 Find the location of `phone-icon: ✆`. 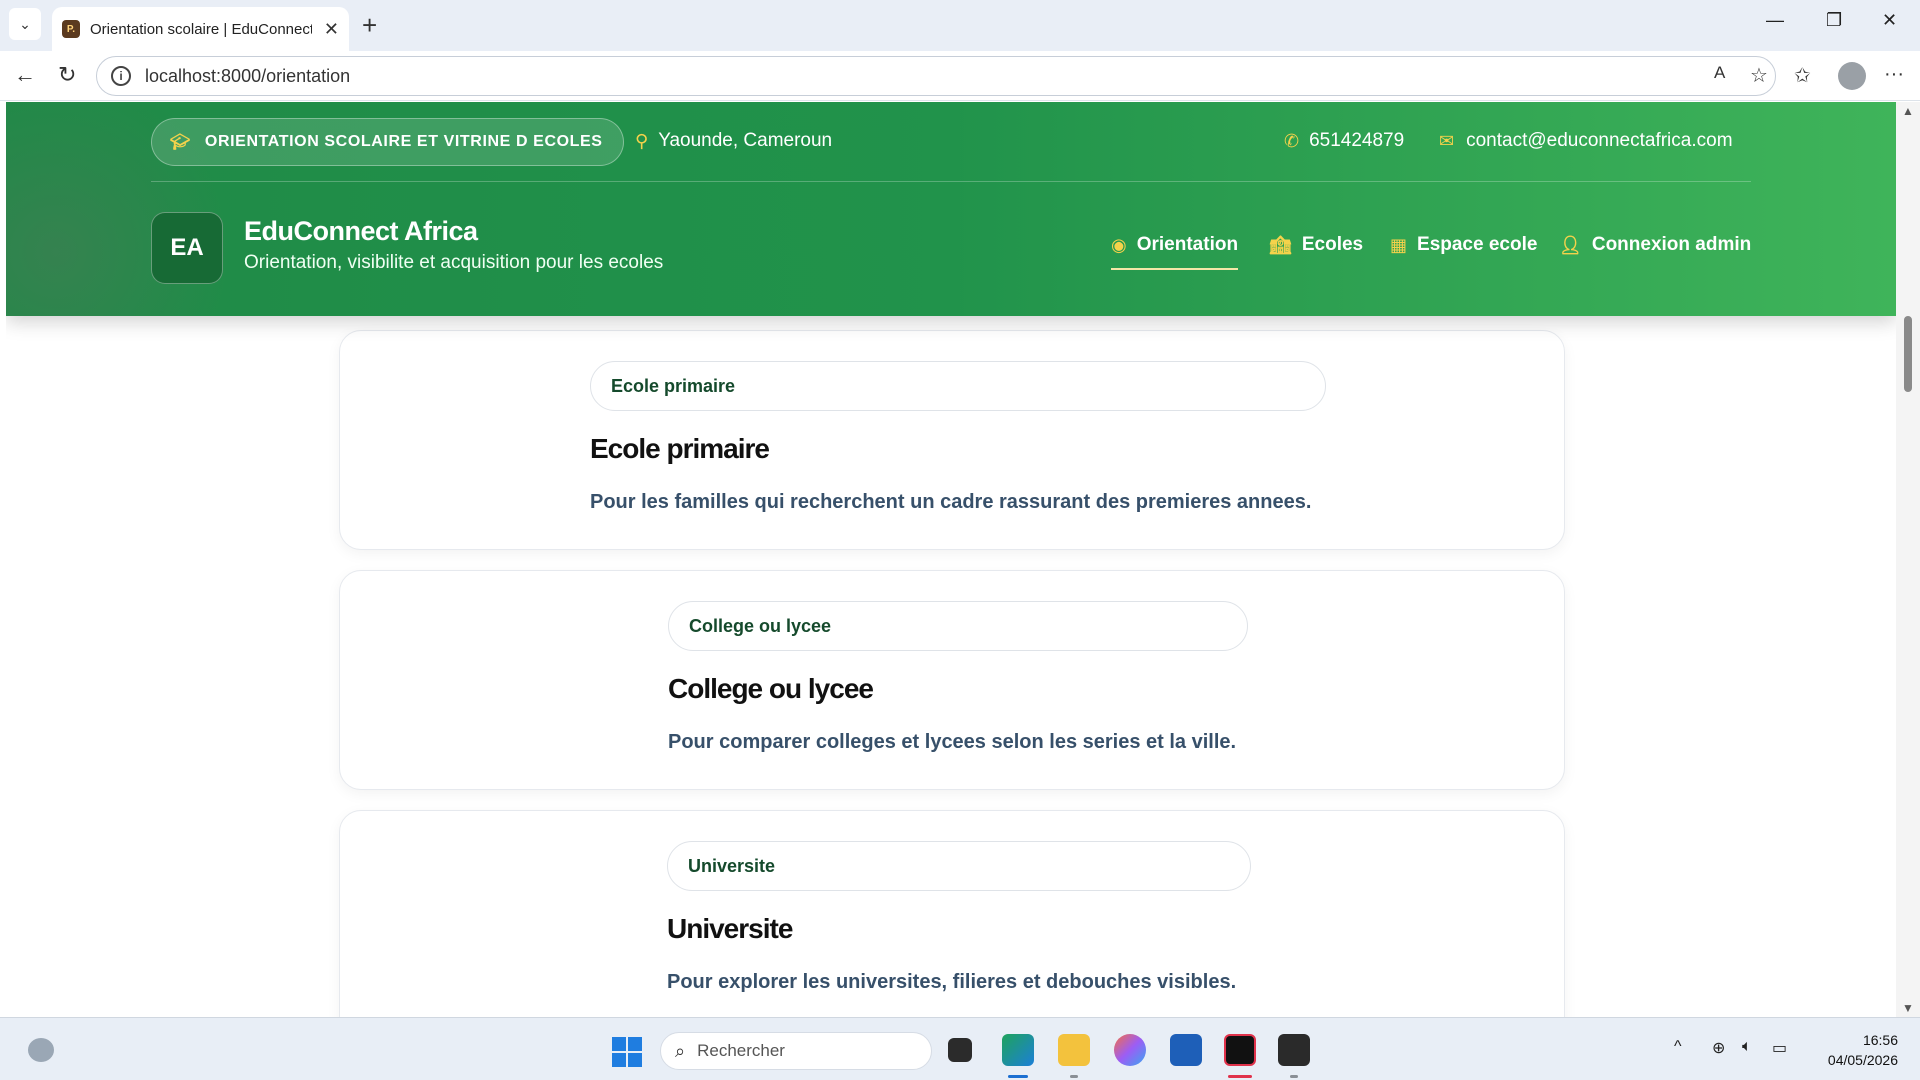

phone-icon: ✆ is located at coordinates (1292, 140).